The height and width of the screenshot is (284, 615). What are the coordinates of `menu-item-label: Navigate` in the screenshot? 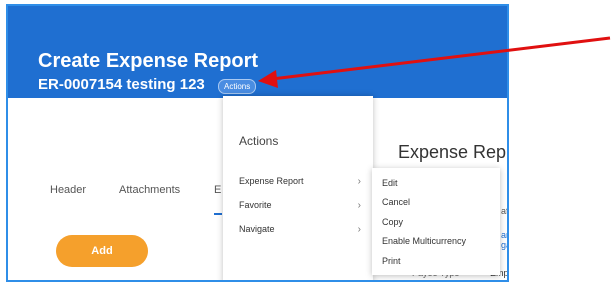 It's located at (257, 229).